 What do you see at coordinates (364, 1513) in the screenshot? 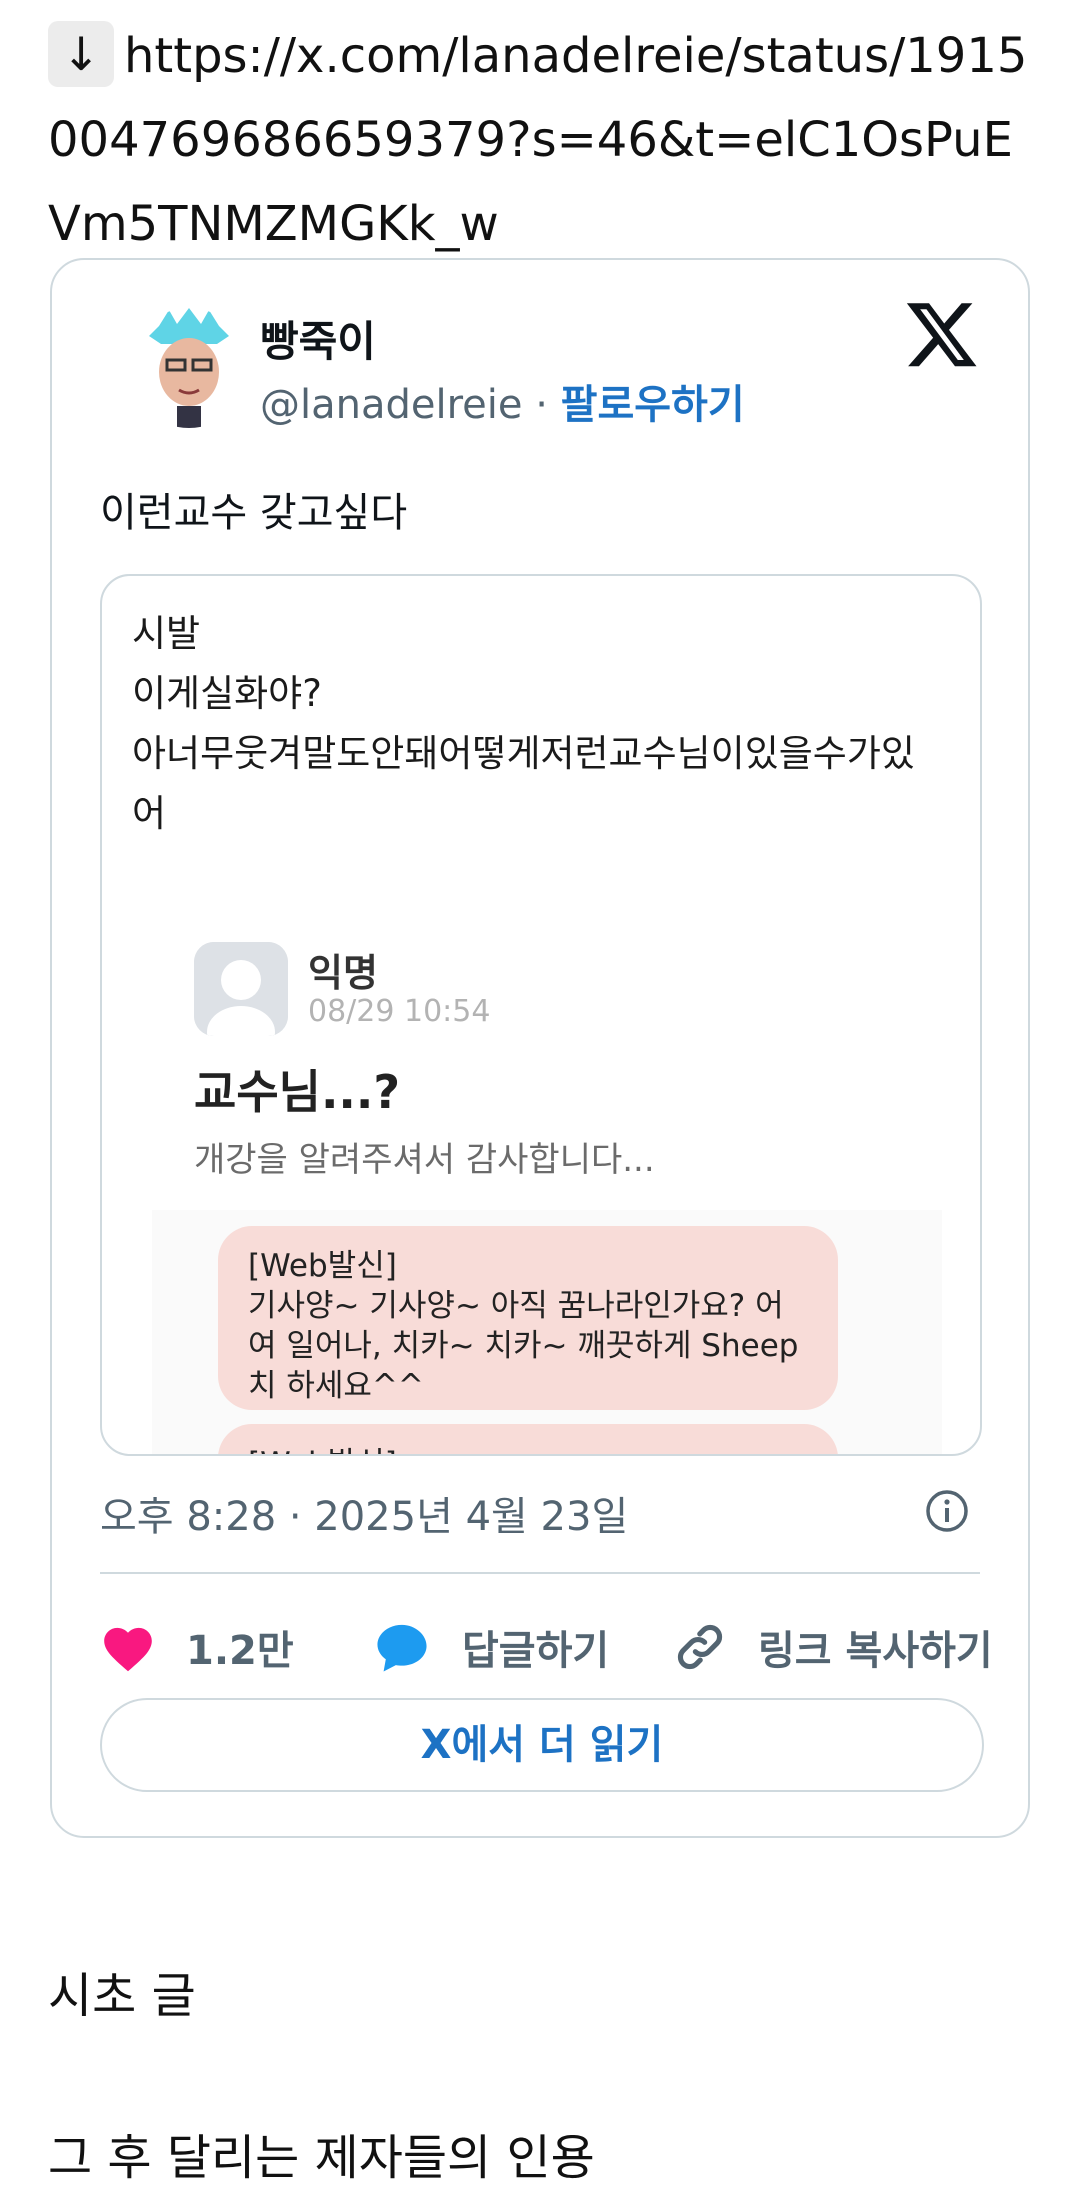
I see `tweet-timestamp: 오후 8:28 · 2025년 4월 23일` at bounding box center [364, 1513].